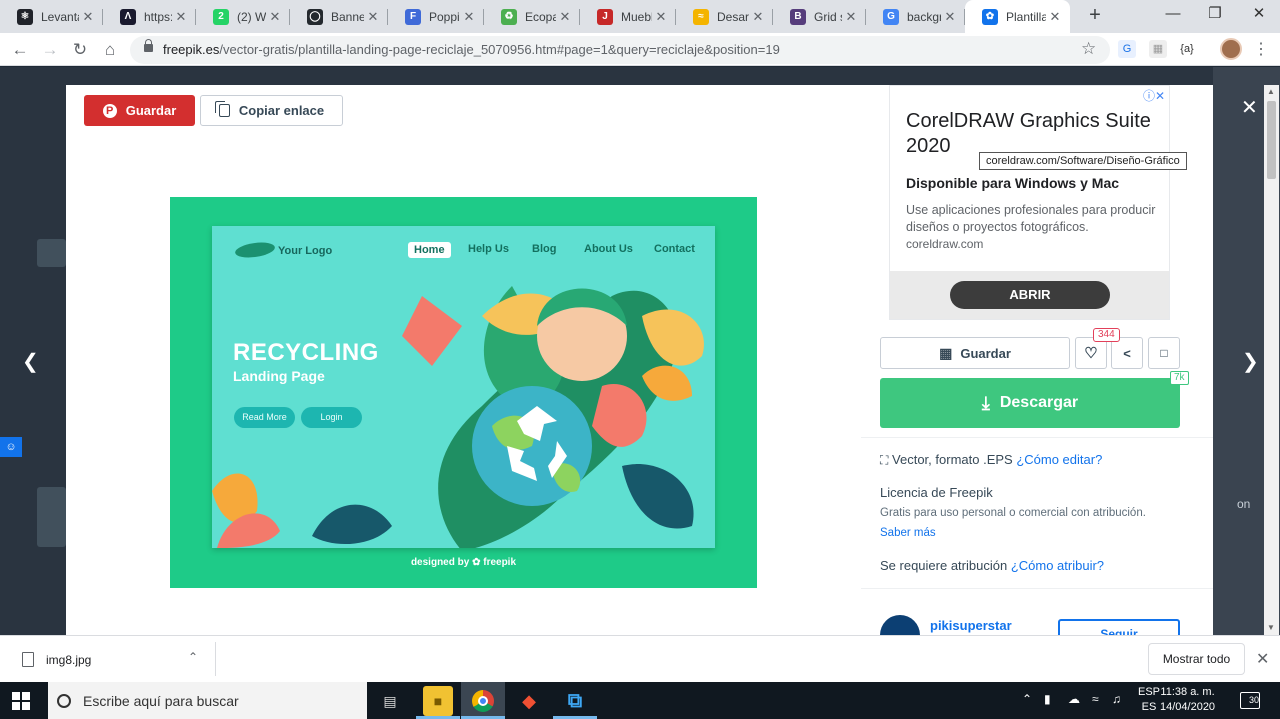  I want to click on heart-icon: ♡, so click(1091, 353).